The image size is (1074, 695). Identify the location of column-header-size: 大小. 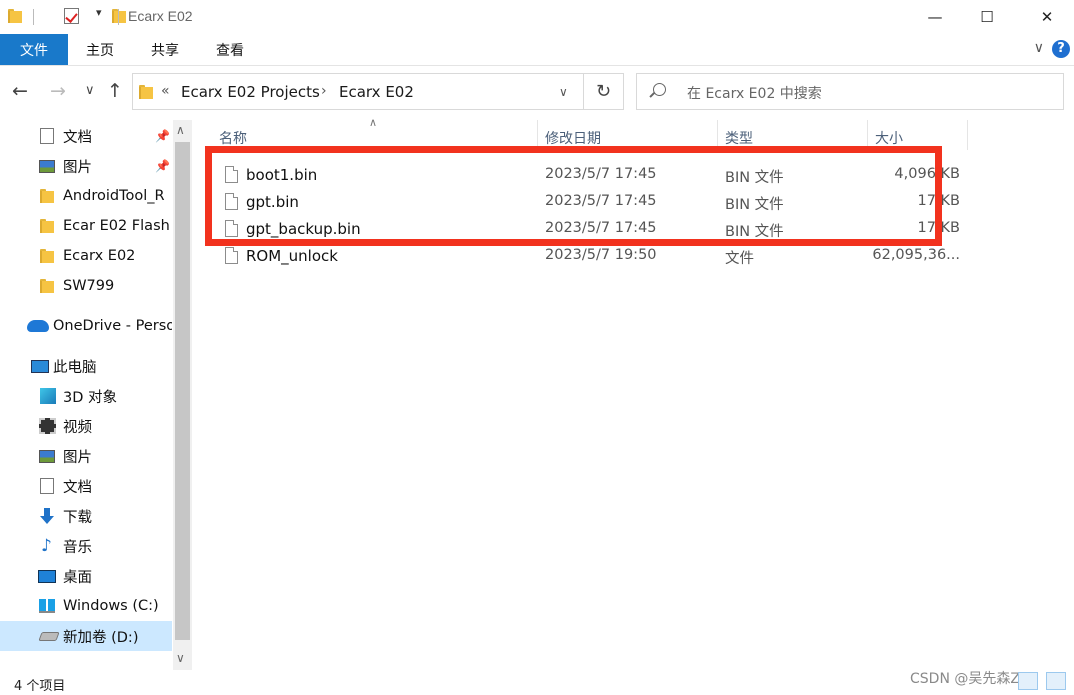
(889, 138).